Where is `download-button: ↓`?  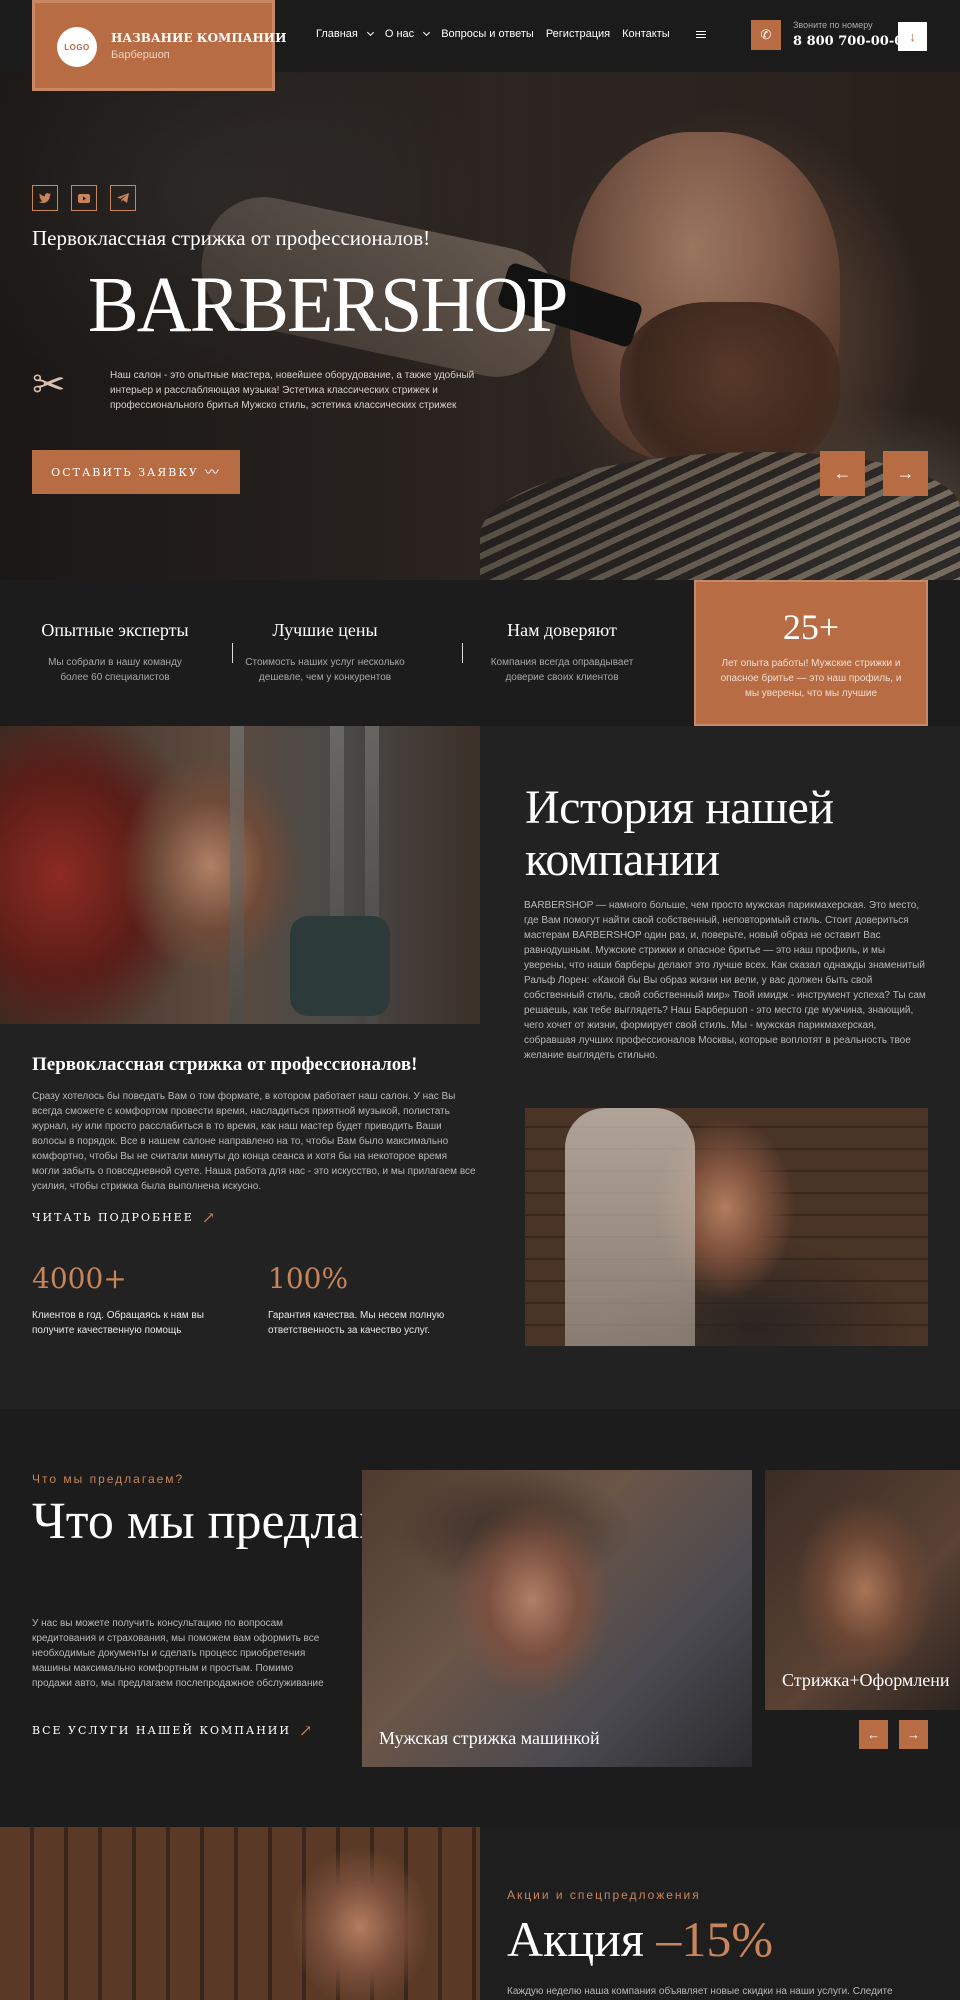
download-button: ↓ is located at coordinates (912, 36).